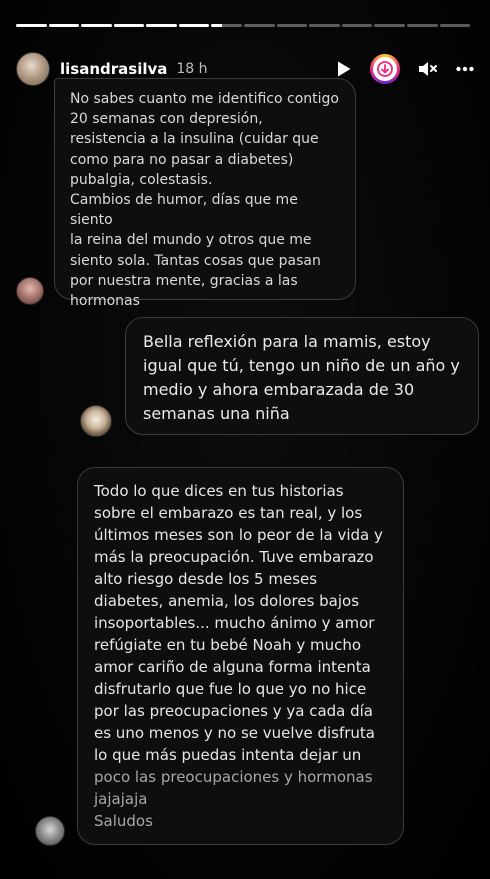 This screenshot has width=490, height=879. What do you see at coordinates (121, 799) in the screenshot?
I see `message-line: jajajaja` at bounding box center [121, 799].